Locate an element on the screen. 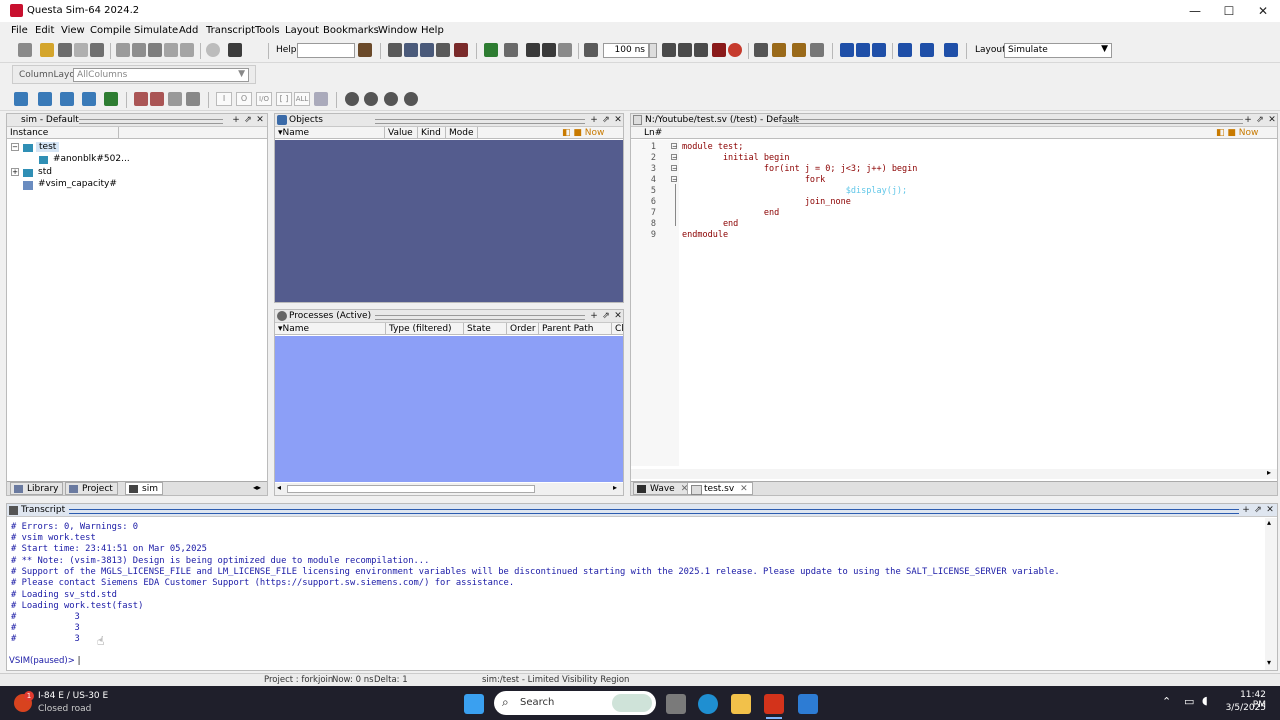  close-button: ✕ is located at coordinates (1263, 11).